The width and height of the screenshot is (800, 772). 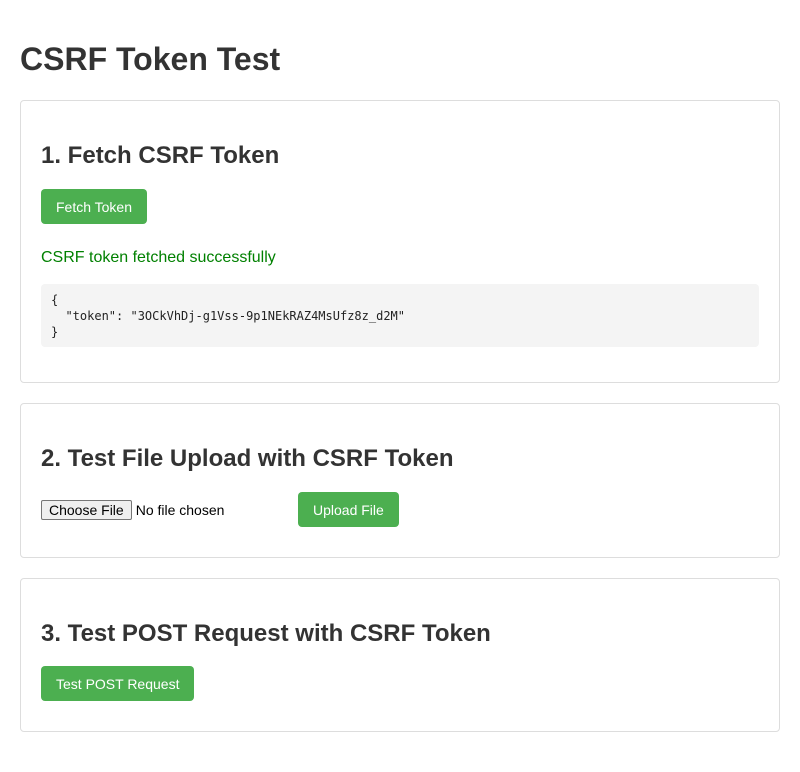 What do you see at coordinates (94, 206) in the screenshot?
I see `fetch-token-button: Fetch Token` at bounding box center [94, 206].